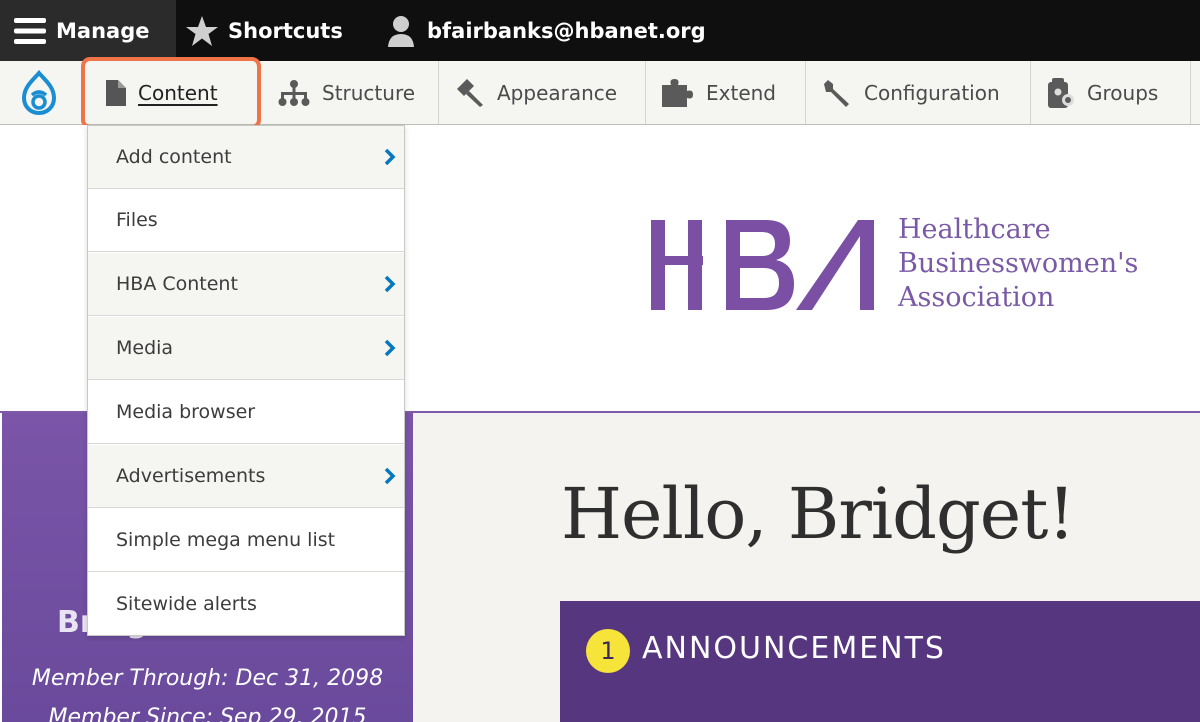  I want to click on menu-item-sitewide-alerts: Sitewide alerts, so click(246, 603).